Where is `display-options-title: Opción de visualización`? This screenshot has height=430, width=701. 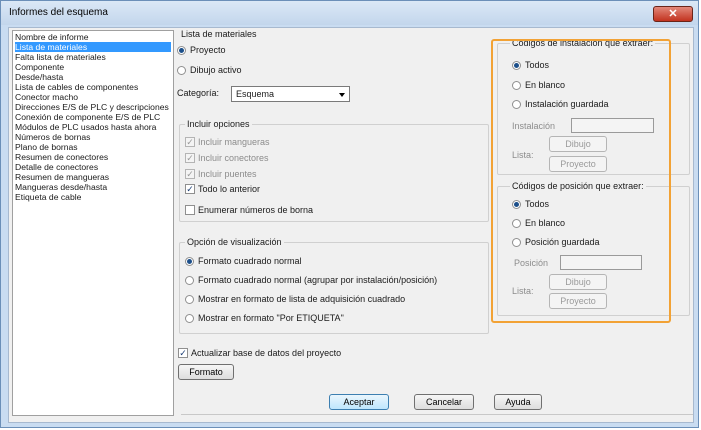
display-options-title: Opción de visualización is located at coordinates (234, 242).